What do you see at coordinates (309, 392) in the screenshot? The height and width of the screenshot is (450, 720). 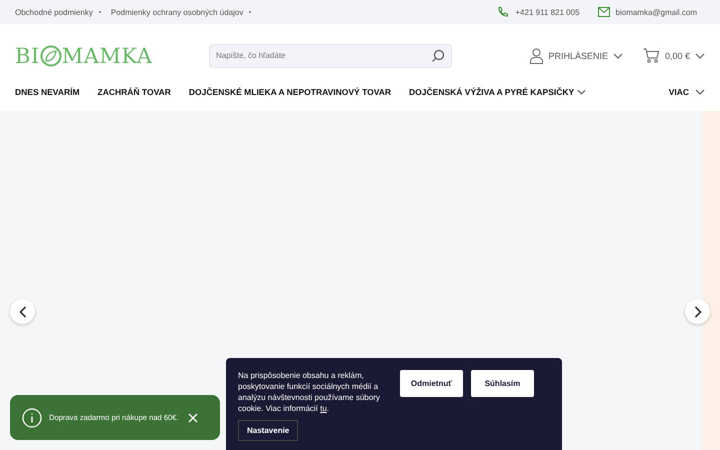 I see `cookie-message: Na prispôsobenie obsahu a reklám, poskytovanie funkcií sociálnych médií a analýzu návštevnosti používame súbory cookie. Viac informácií tu.` at bounding box center [309, 392].